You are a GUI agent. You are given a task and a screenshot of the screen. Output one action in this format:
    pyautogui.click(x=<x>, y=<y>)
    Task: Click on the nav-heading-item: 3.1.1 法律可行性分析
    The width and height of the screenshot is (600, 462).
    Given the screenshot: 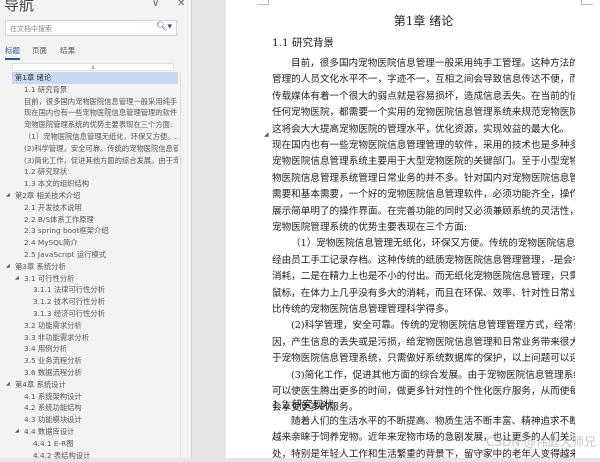 What is the action you would take?
    pyautogui.click(x=89, y=290)
    